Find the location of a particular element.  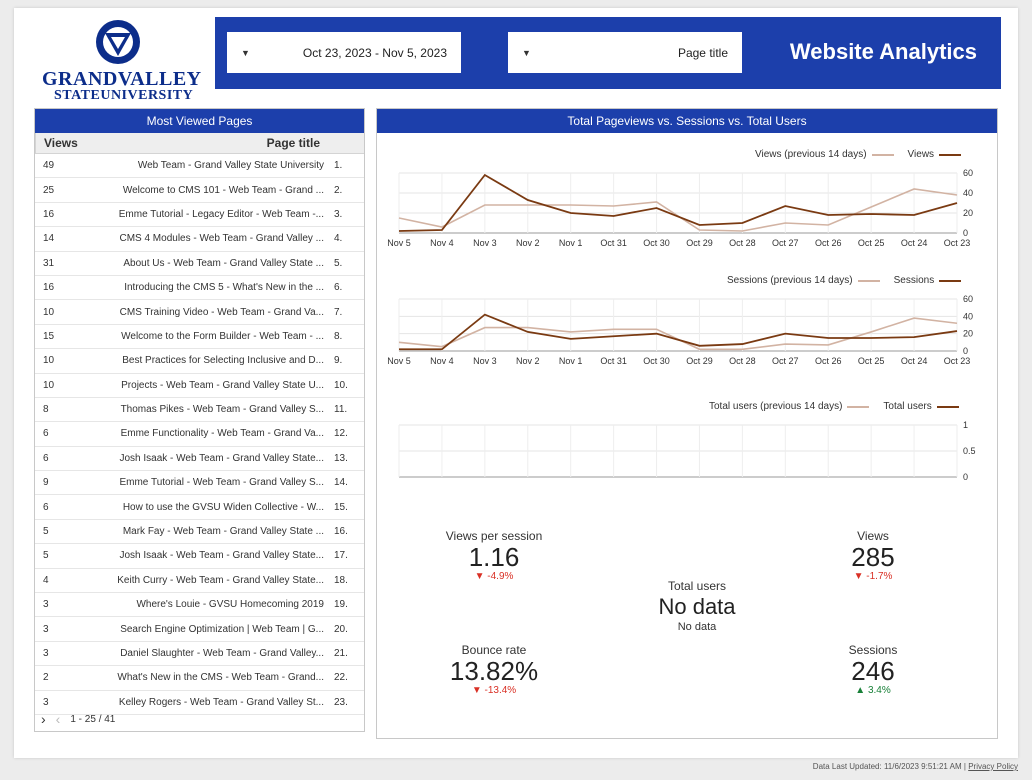

row-page-title: Web Team - Grand Valley State University is located at coordinates (230, 166).